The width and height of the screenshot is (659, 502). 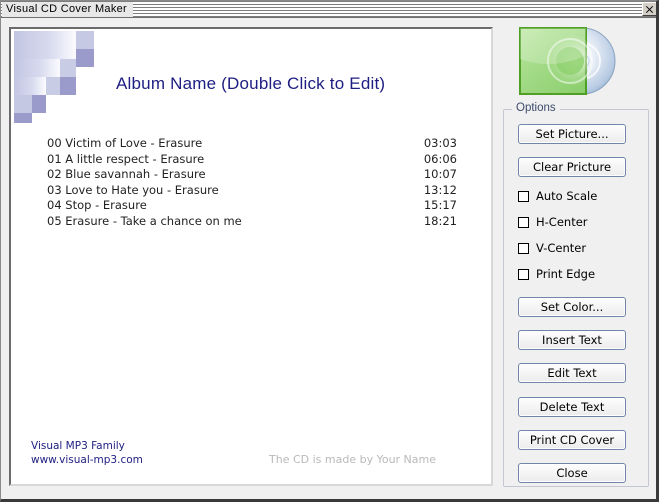 What do you see at coordinates (133, 189) in the screenshot?
I see `track-title: 03 Love to Hate you - Erasure` at bounding box center [133, 189].